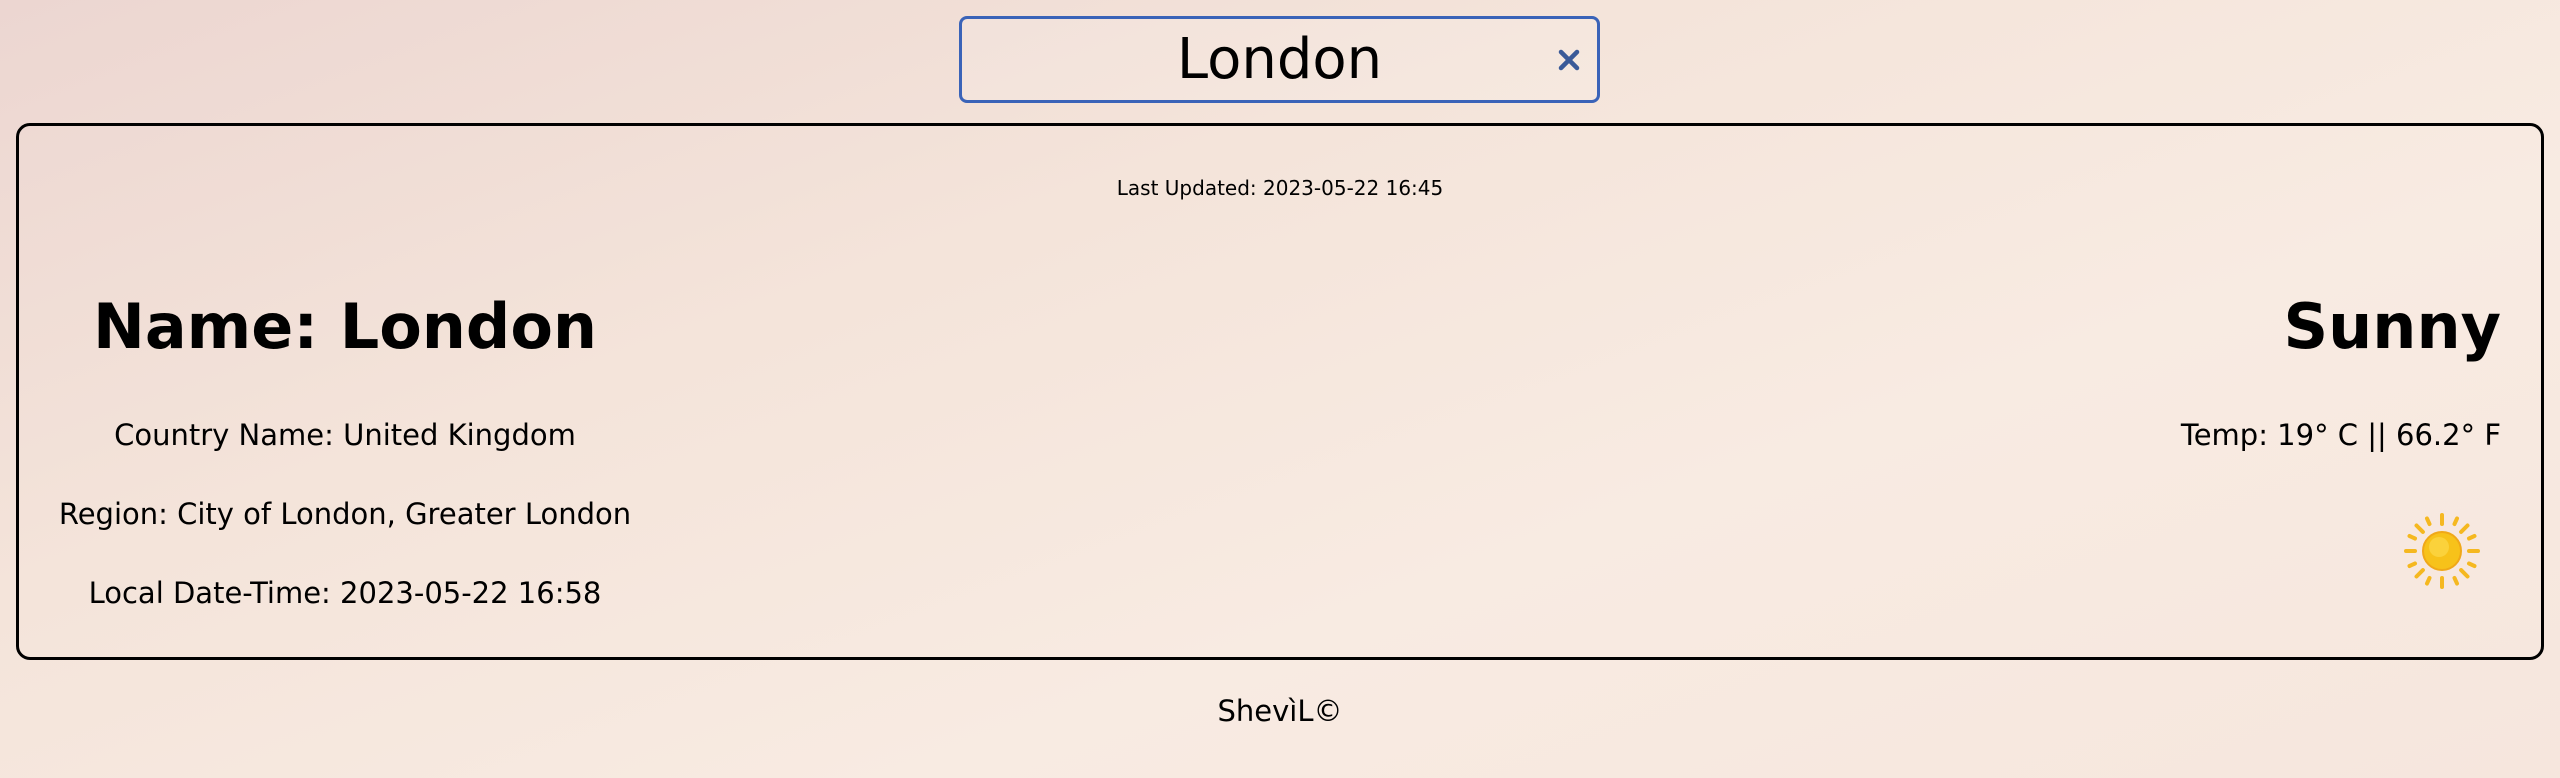  I want to click on weather-info: Sunny Temp: 19° C || 66.2° F, so click(2341, 443).